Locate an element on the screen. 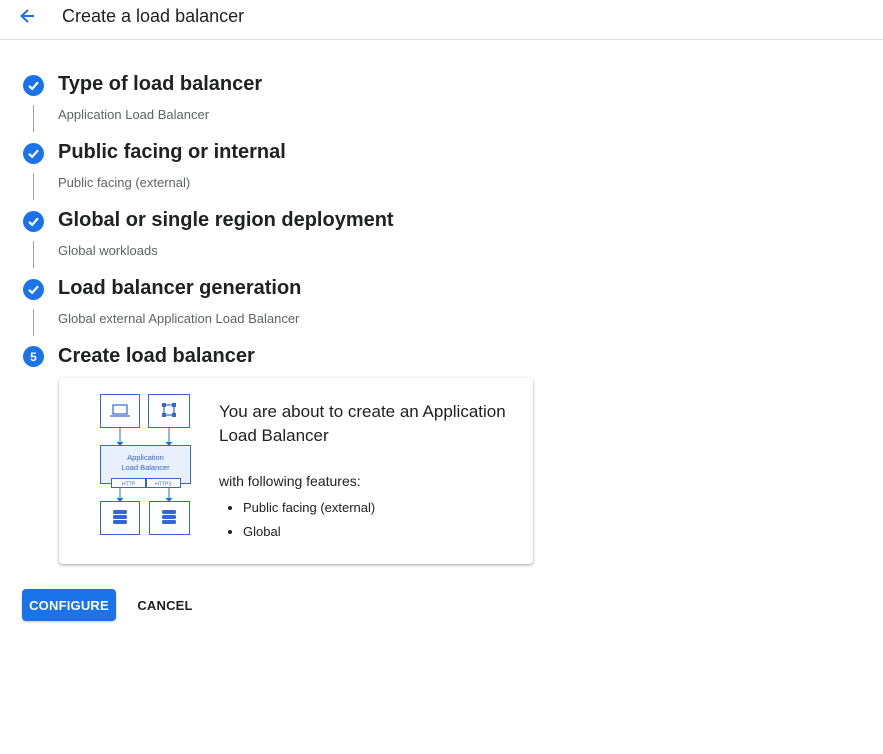  step-title: Public facing or internal is located at coordinates (172, 152).